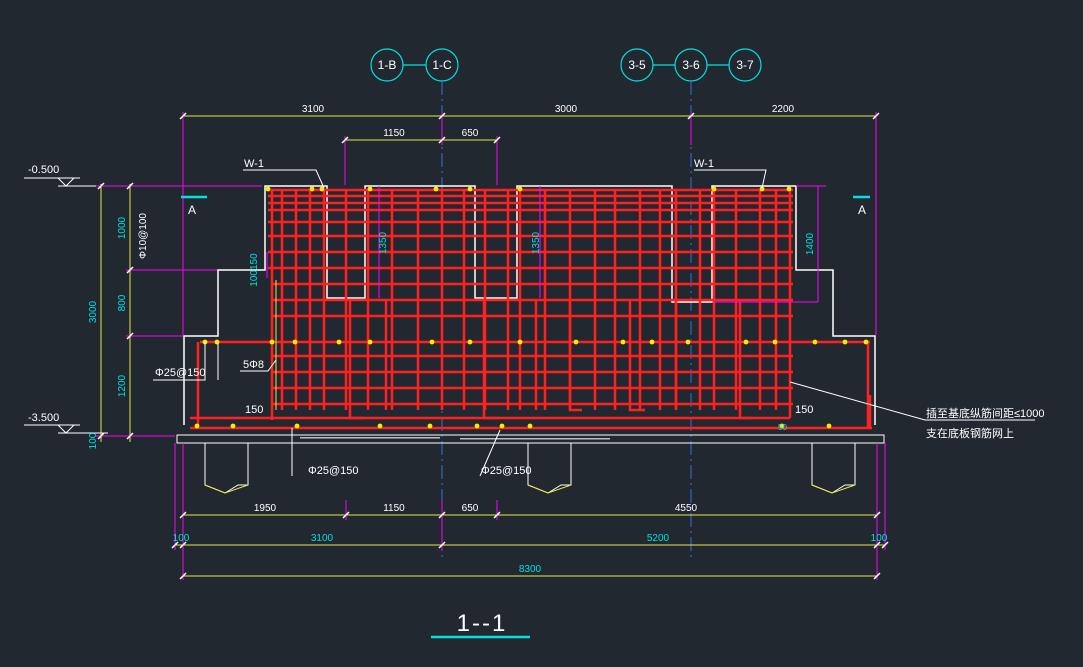 The height and width of the screenshot is (667, 1083). What do you see at coordinates (254, 164) in the screenshot?
I see `wall-label-left: W-1` at bounding box center [254, 164].